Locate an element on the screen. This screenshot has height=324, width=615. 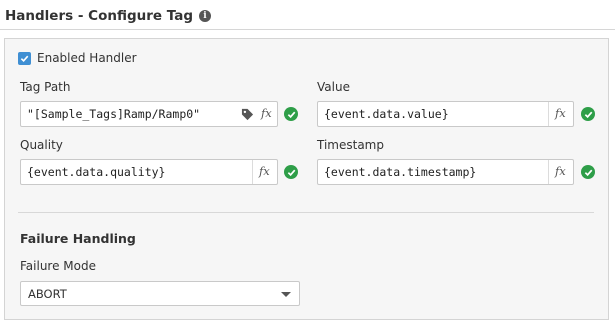
enabled-handler-label: Enabled Handler is located at coordinates (87, 58).